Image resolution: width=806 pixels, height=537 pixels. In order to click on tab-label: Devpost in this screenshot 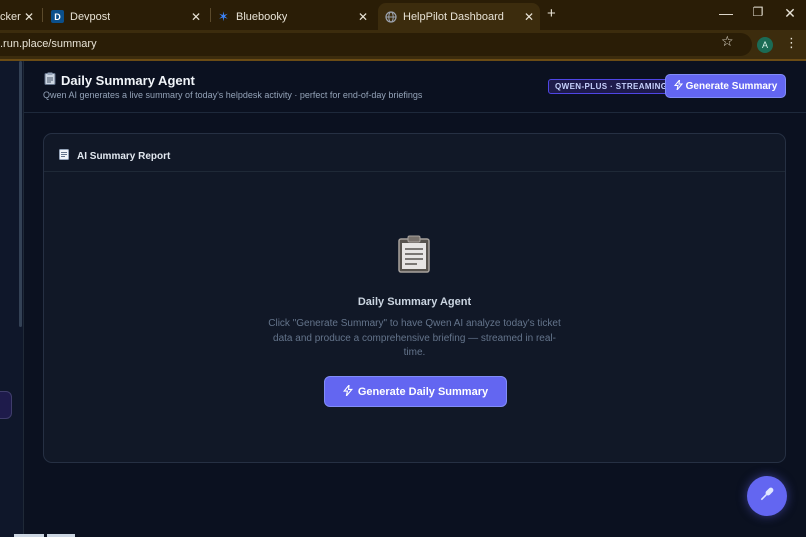, I will do `click(90, 16)`.